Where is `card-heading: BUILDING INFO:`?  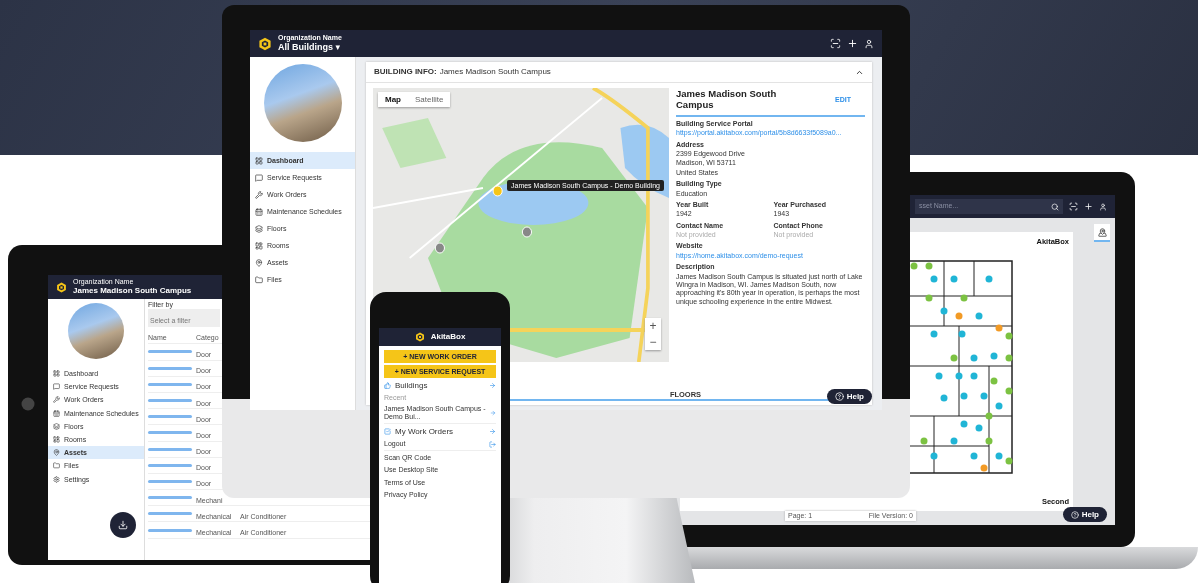
card-heading: BUILDING INFO: is located at coordinates (405, 72).